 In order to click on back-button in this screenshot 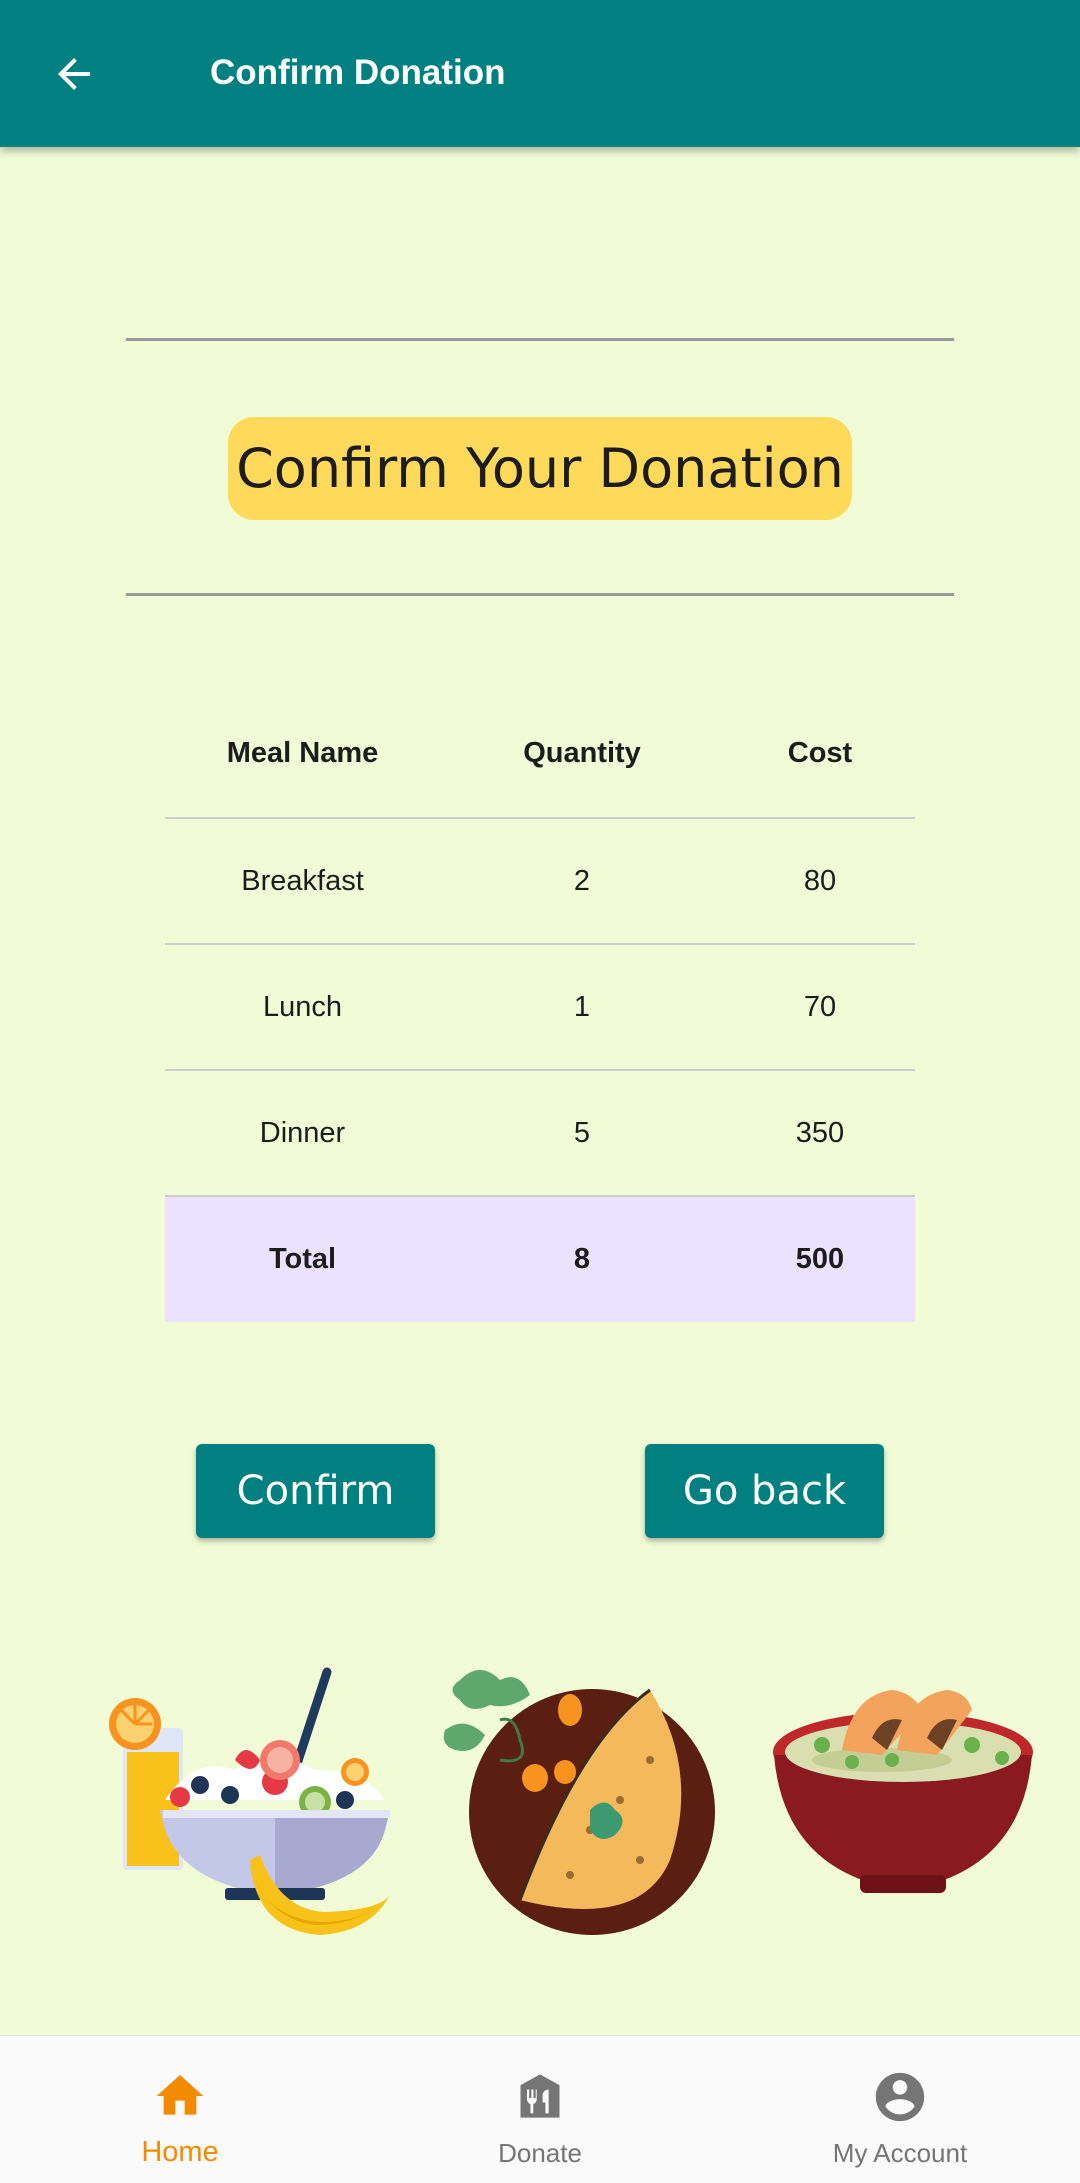, I will do `click(74, 74)`.